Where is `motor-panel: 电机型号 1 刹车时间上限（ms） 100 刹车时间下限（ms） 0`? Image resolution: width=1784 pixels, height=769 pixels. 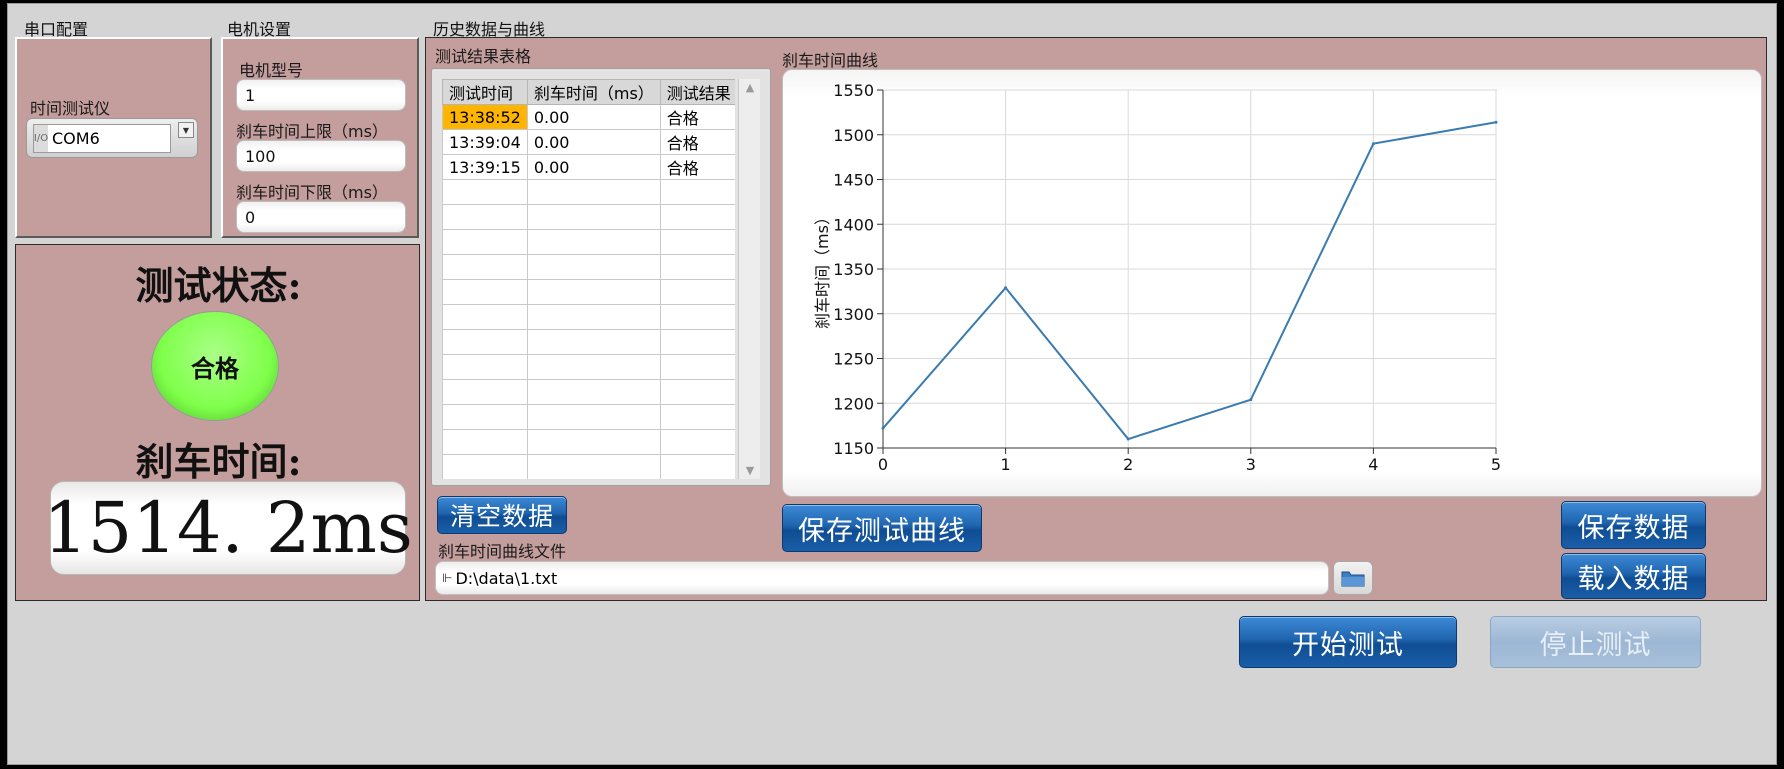 motor-panel: 电机型号 1 刹车时间上限（ms） 100 刹车时间下限（ms） 0 is located at coordinates (320, 137).